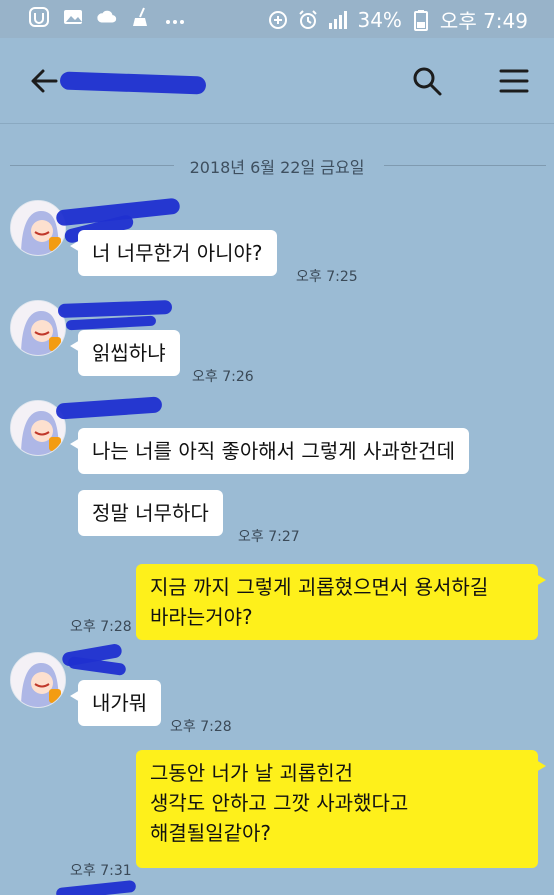 This screenshot has width=554, height=895. I want to click on status-bar: 34% 오후 7:49, so click(277, 19).